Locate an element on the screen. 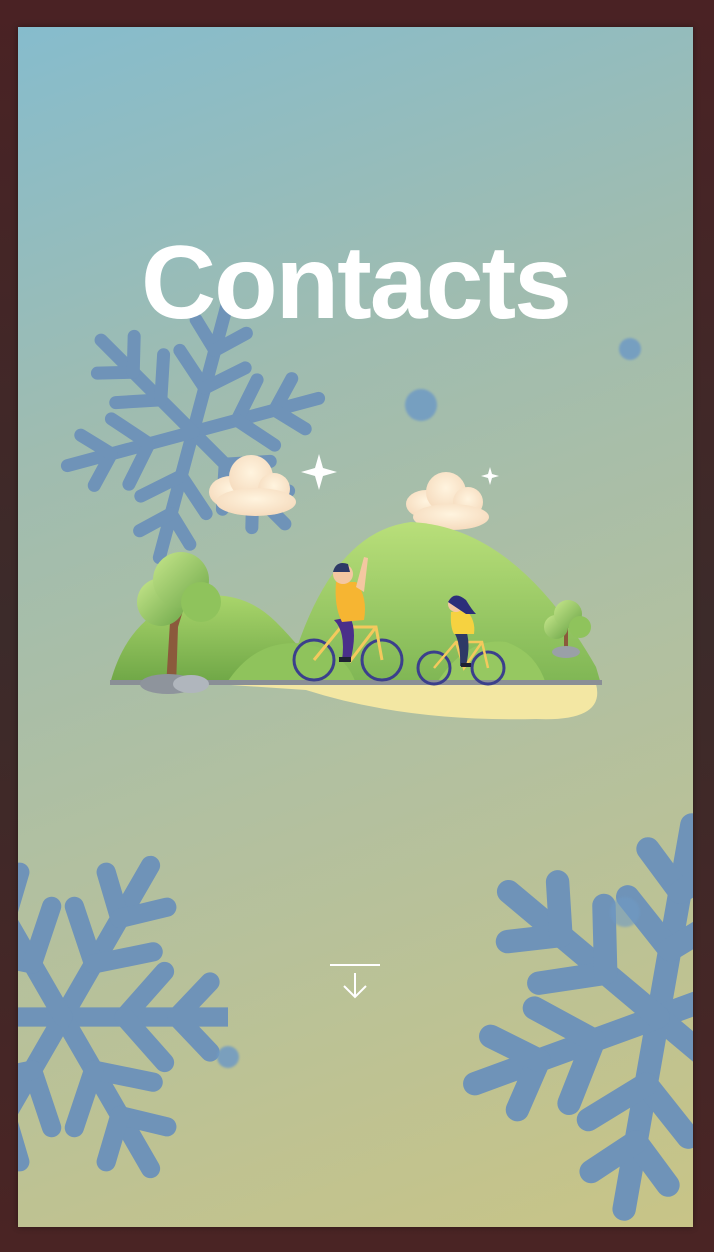  cloud-right is located at coordinates (447, 501).